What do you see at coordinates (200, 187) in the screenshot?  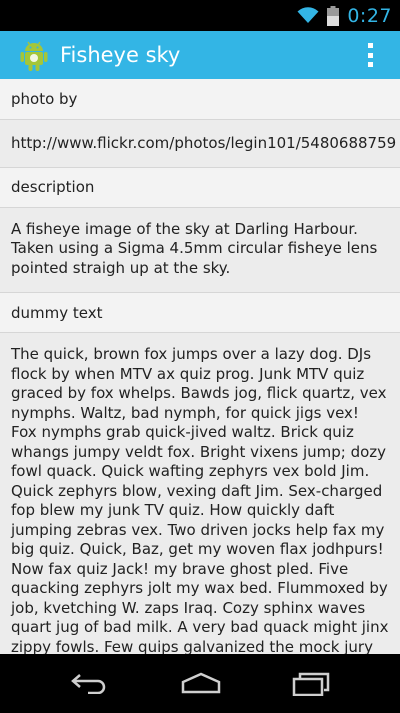 I see `section-header-description: description` at bounding box center [200, 187].